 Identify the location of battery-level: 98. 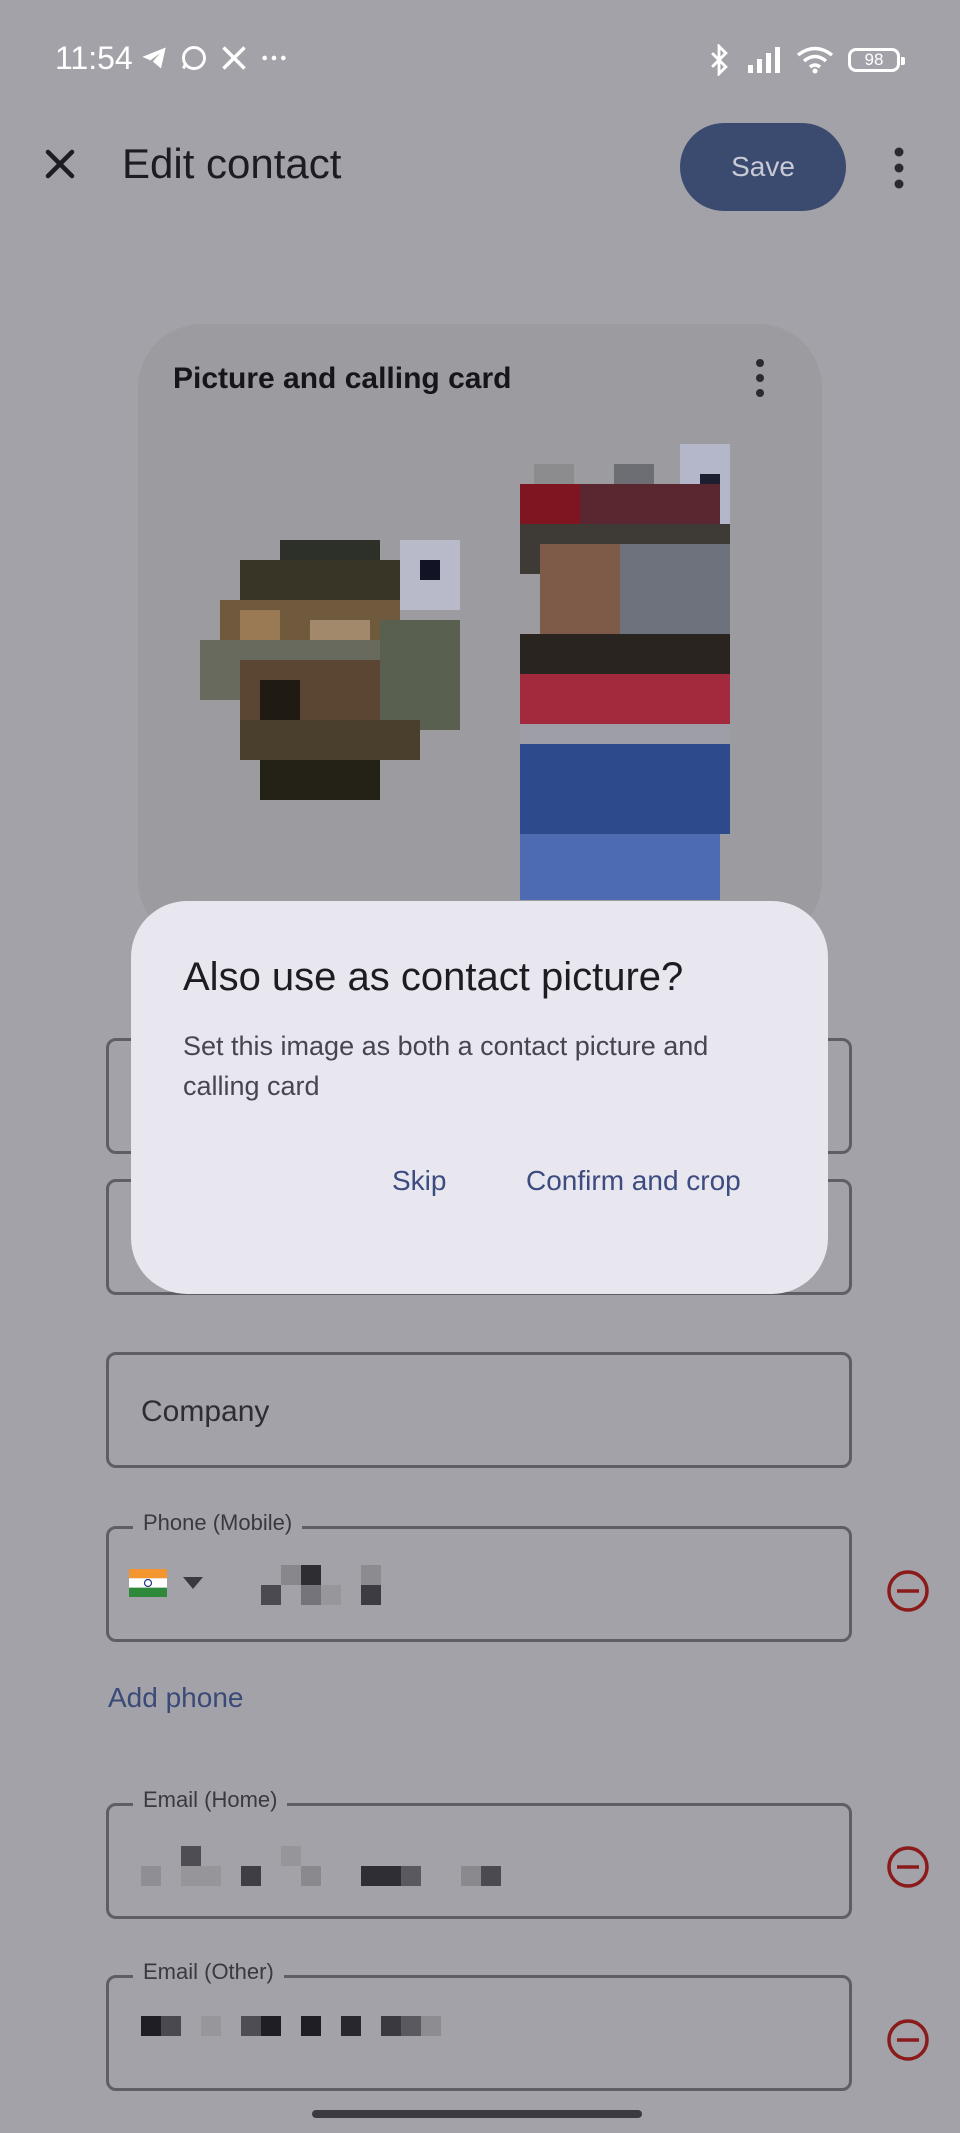
(874, 59).